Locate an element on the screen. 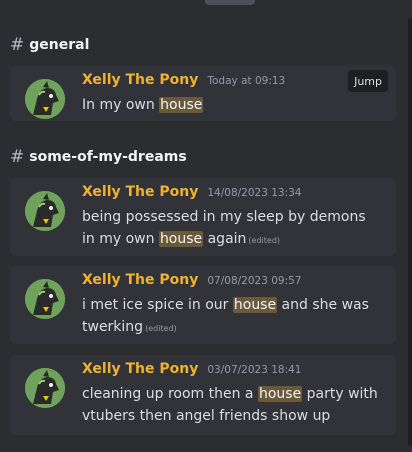 The height and width of the screenshot is (452, 412). channel-header-some-of-my-dreams: # some-of-my-dreams is located at coordinates (98, 157).